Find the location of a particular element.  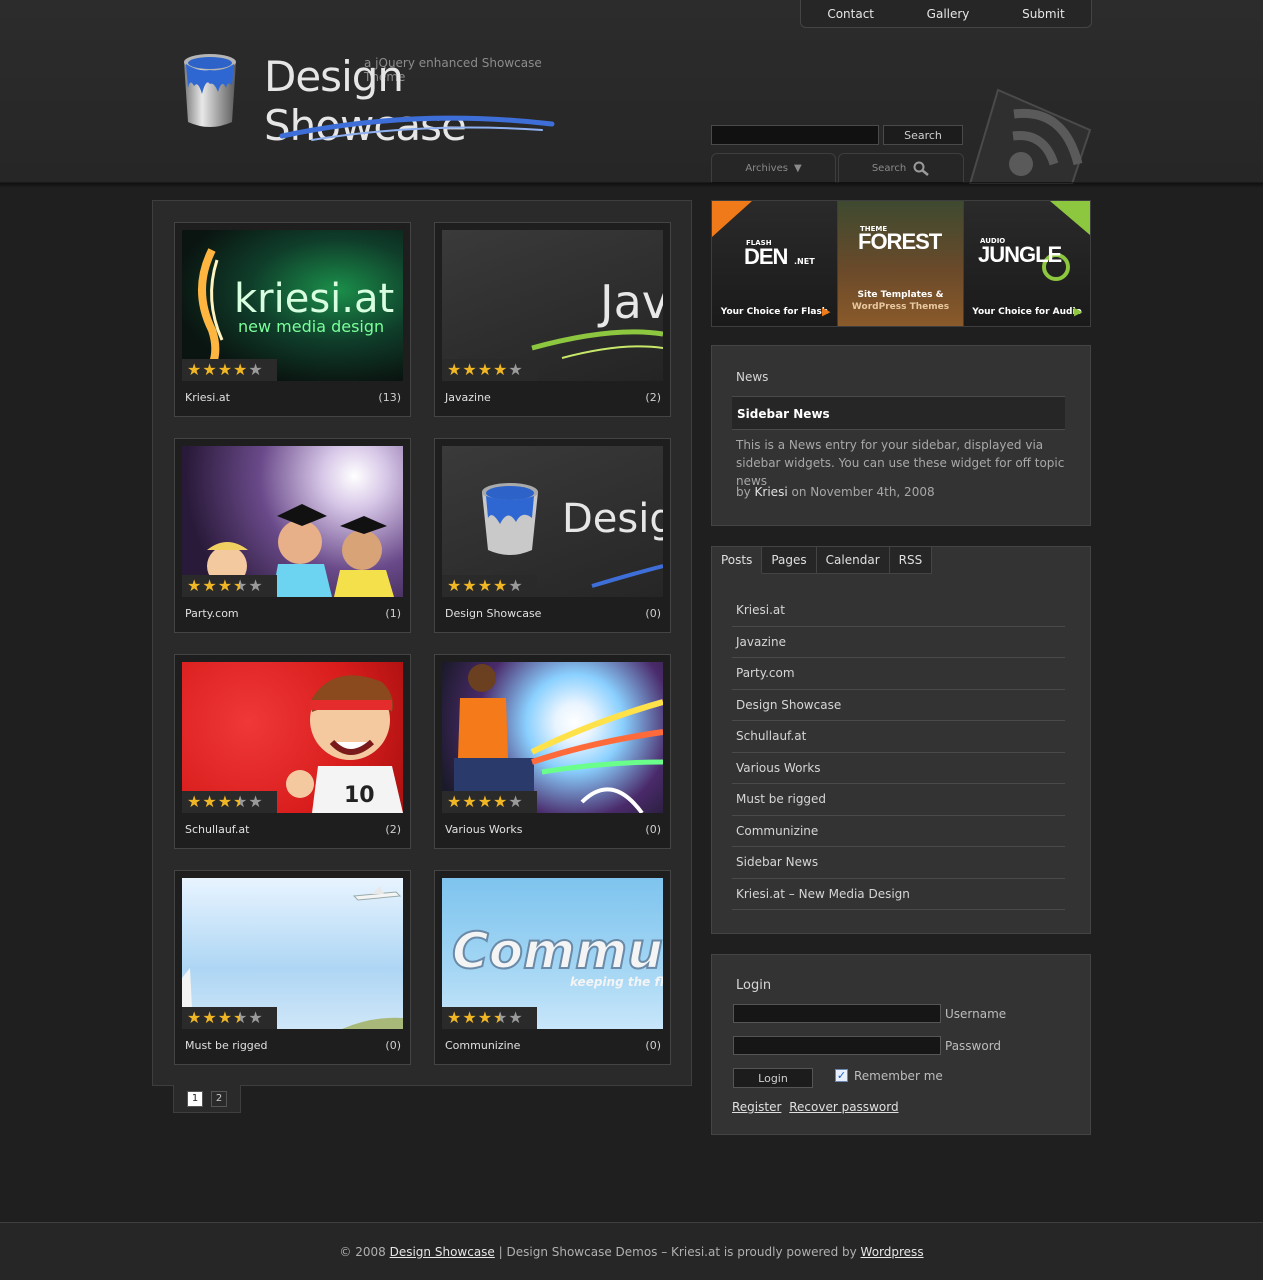

news-meta: by Kriesi on November 4th, 2008 is located at coordinates (835, 492).